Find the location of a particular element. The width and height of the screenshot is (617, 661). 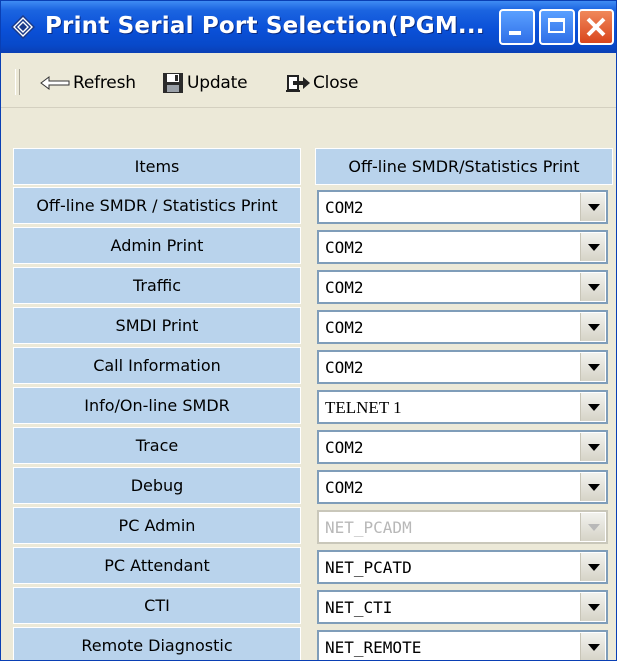

close-window-button is located at coordinates (596, 27).